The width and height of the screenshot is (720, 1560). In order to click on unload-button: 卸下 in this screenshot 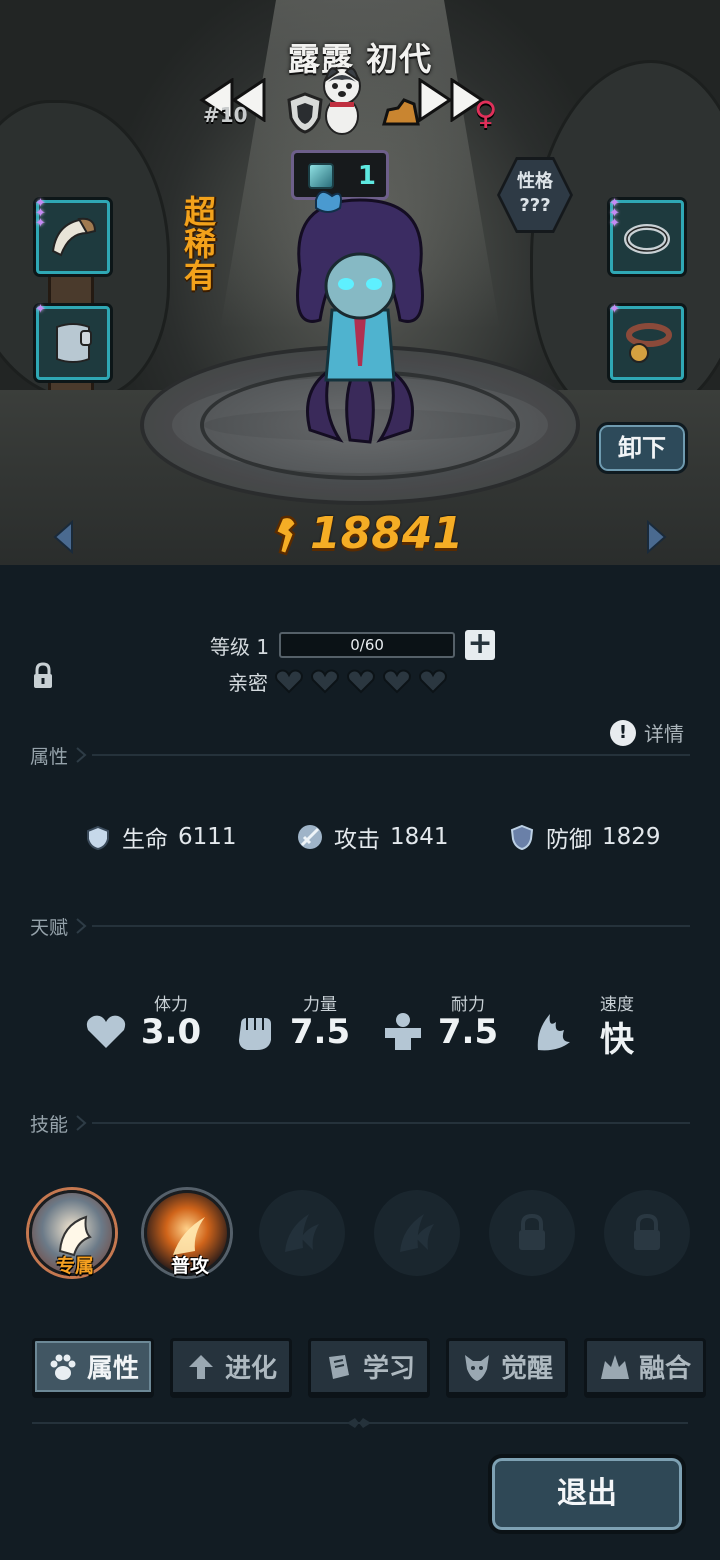, I will do `click(642, 448)`.